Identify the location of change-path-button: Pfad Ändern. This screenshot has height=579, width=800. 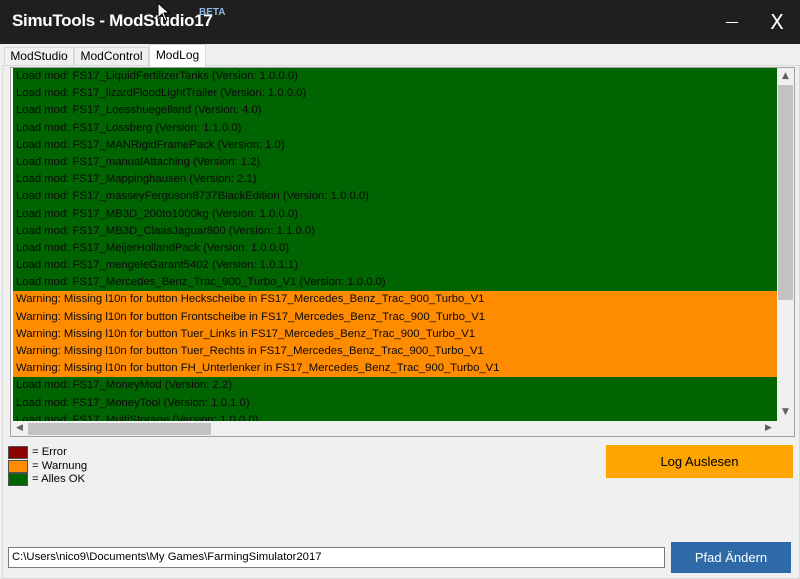
(731, 557).